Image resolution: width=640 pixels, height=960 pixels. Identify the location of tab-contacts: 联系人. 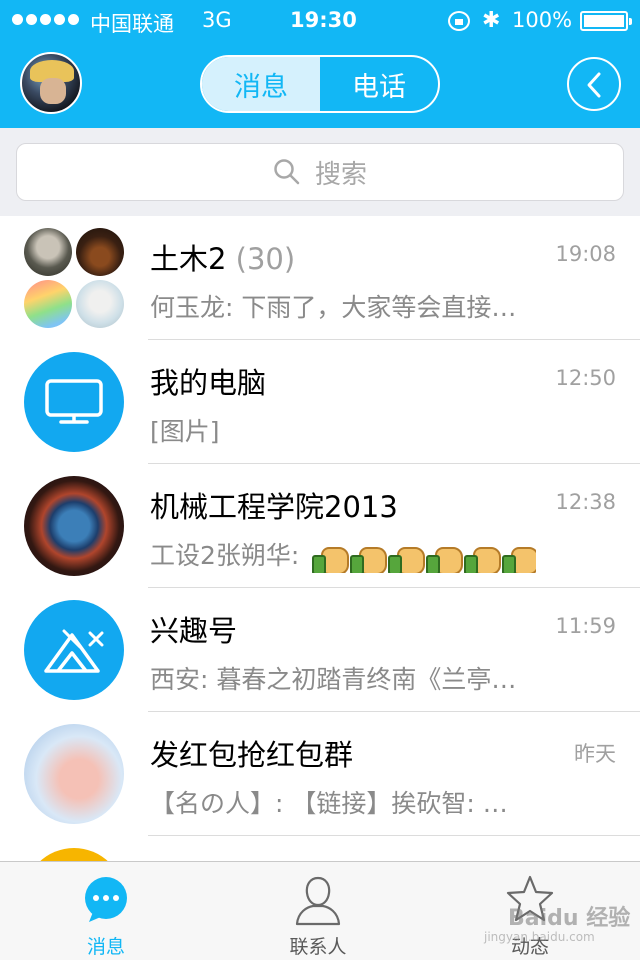
(318, 911).